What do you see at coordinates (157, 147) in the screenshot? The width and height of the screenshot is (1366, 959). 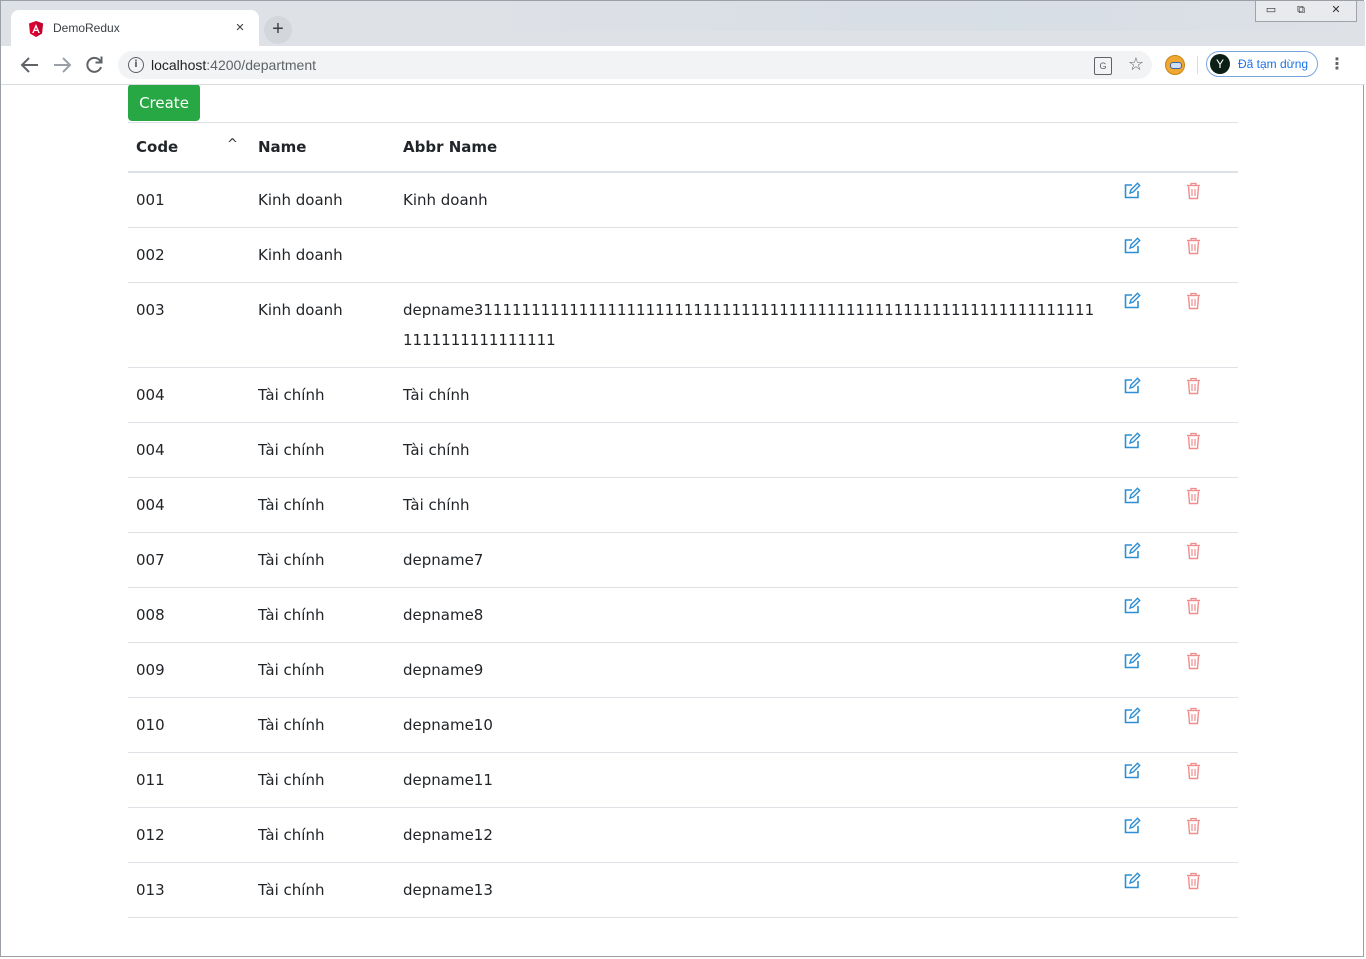 I see `column-header-code: Code` at bounding box center [157, 147].